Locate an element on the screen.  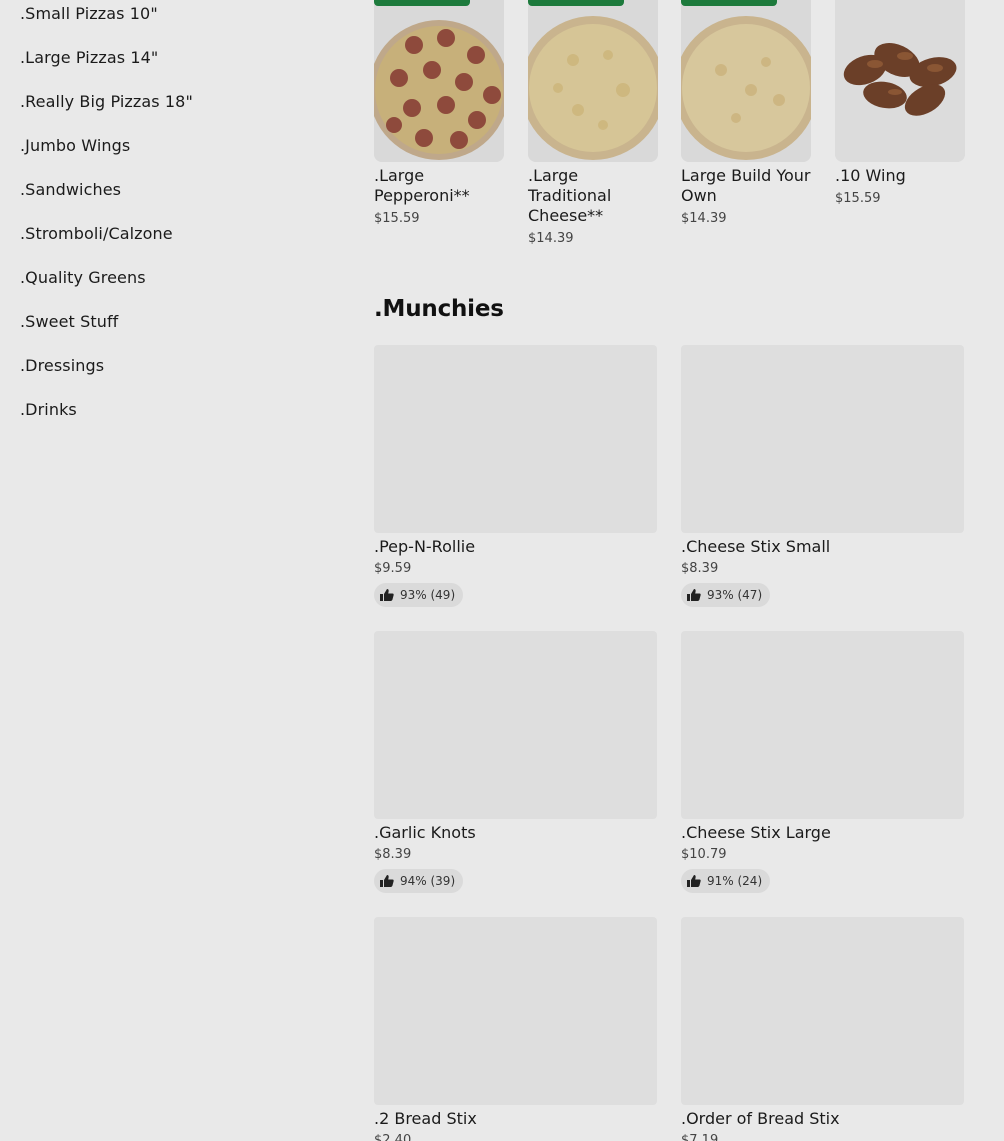
category-stromboli-calzone: .Stromboli/Calzone is located at coordinates (96, 233).